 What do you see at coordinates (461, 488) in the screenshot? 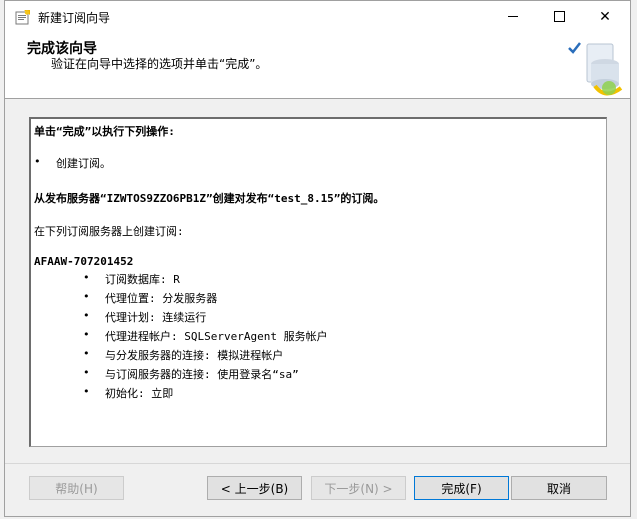
I see `finish-button: 完成(F)` at bounding box center [461, 488].